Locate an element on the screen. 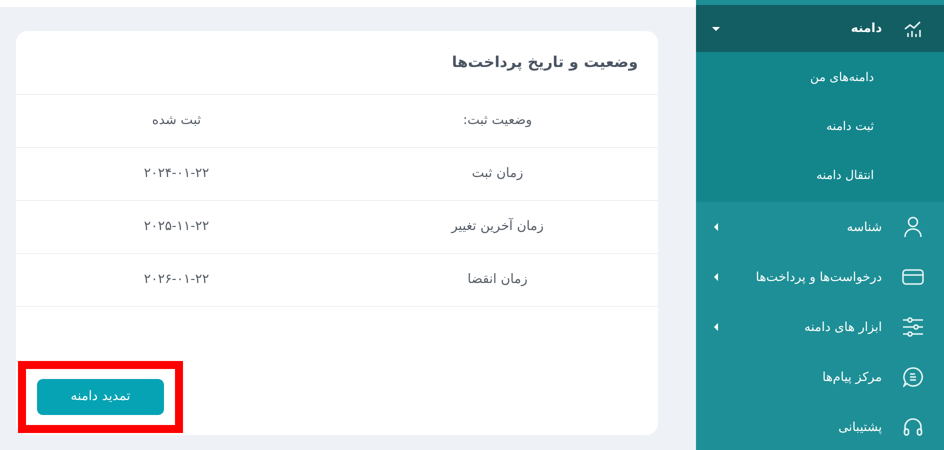 The width and height of the screenshot is (944, 450). sidebar-item: مرکز پیام‌ها is located at coordinates (820, 377).